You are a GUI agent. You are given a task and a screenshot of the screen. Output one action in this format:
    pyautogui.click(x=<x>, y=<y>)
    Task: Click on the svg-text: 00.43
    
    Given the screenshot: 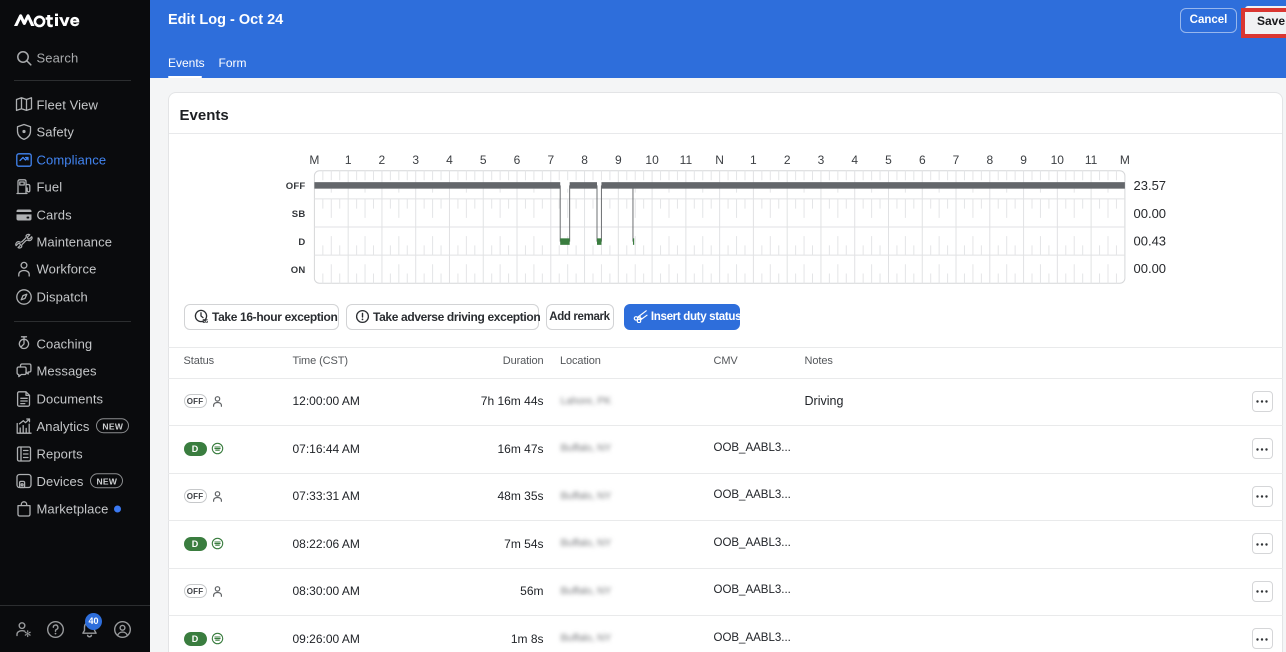 What is the action you would take?
    pyautogui.click(x=1150, y=240)
    